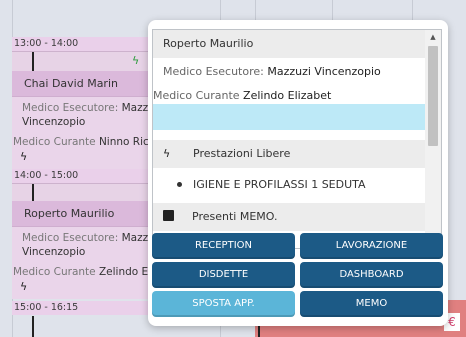 This screenshot has width=466, height=337. Describe the element at coordinates (289, 44) in the screenshot. I see `popup-patient-name: Roperto Maurilio` at that location.